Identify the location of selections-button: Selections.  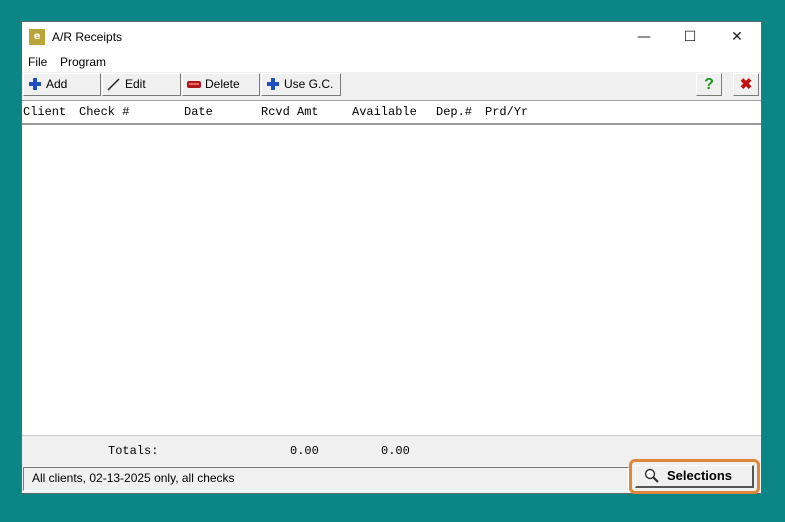
(694, 476).